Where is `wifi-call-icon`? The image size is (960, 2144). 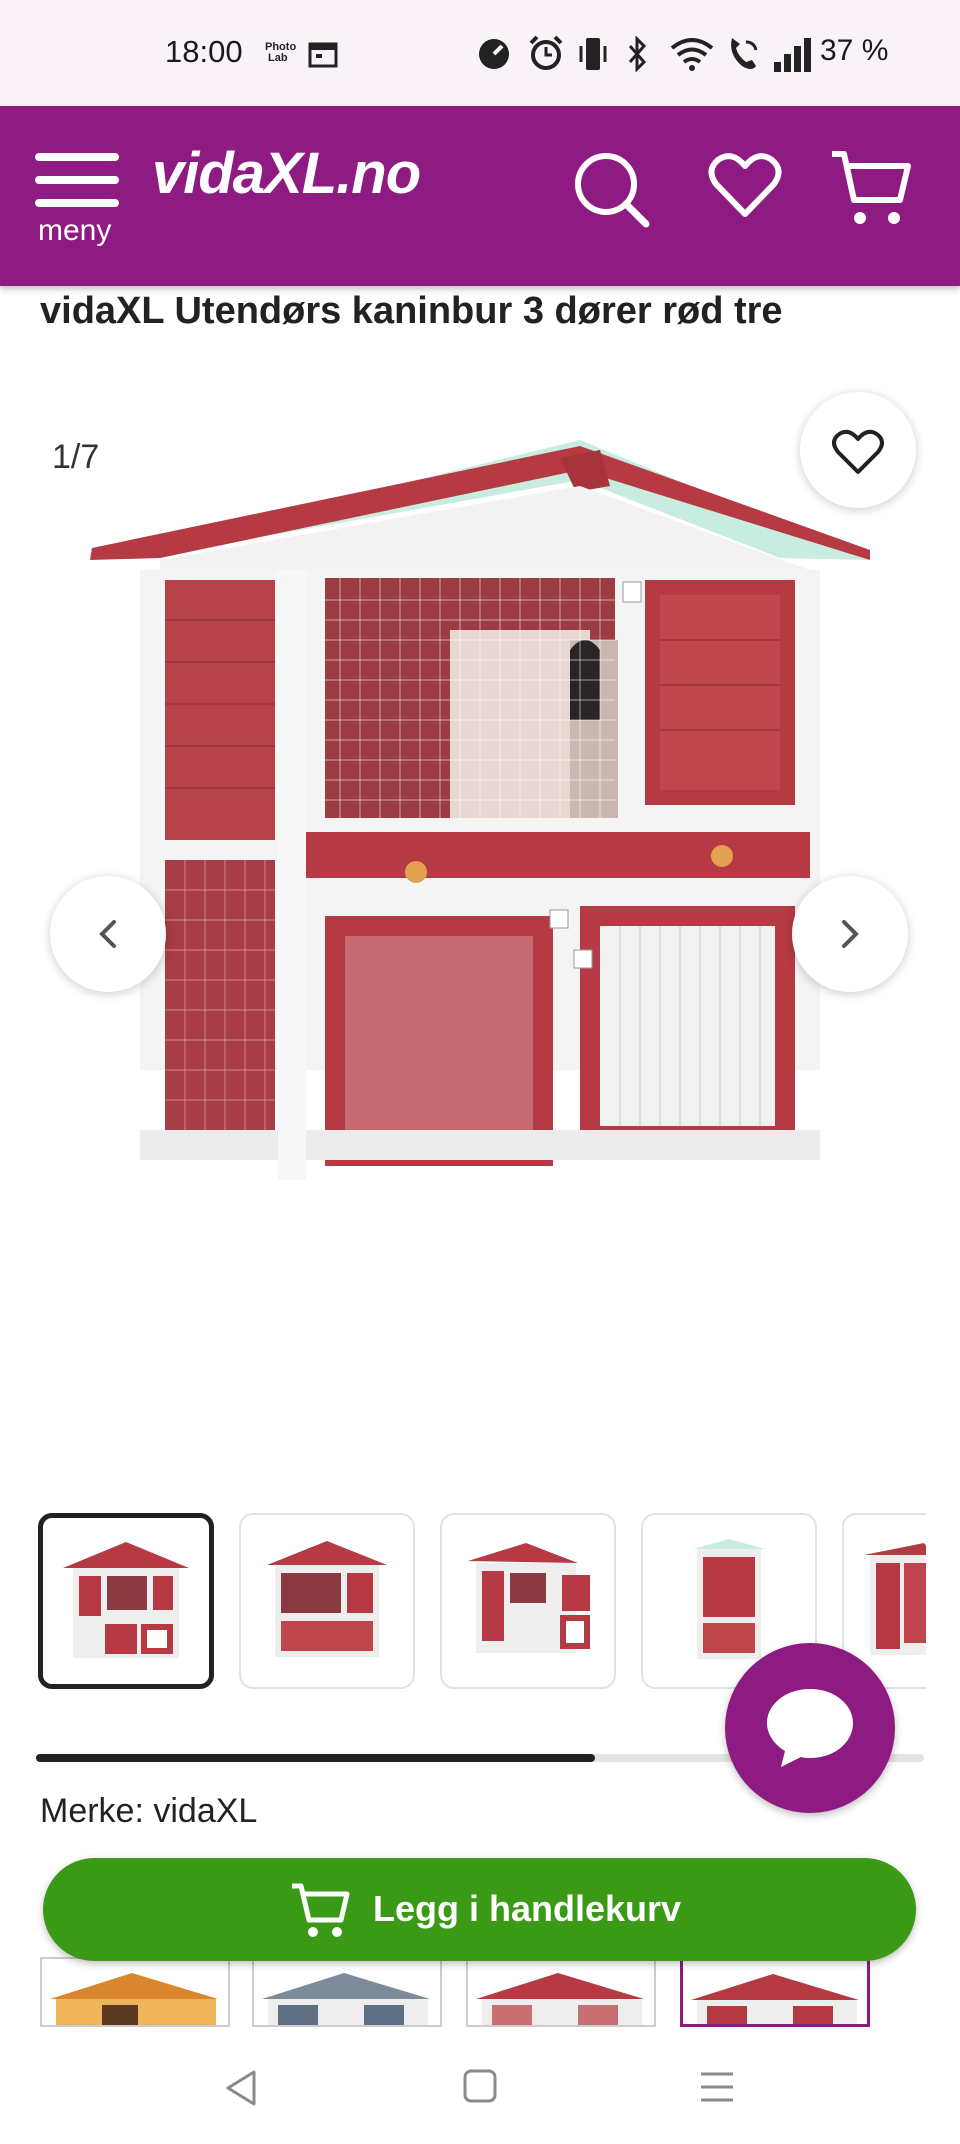 wifi-call-icon is located at coordinates (744, 53).